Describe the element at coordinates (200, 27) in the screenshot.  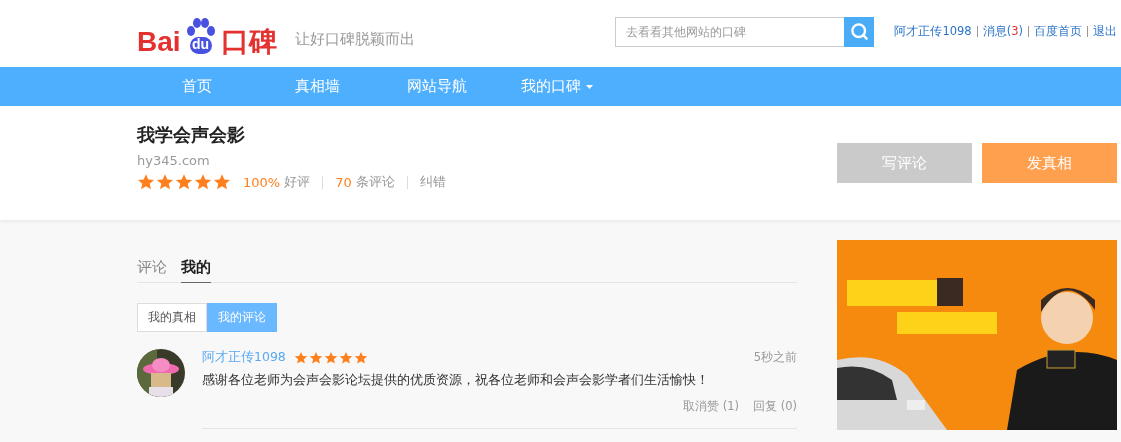
I see `paw-icon` at that location.